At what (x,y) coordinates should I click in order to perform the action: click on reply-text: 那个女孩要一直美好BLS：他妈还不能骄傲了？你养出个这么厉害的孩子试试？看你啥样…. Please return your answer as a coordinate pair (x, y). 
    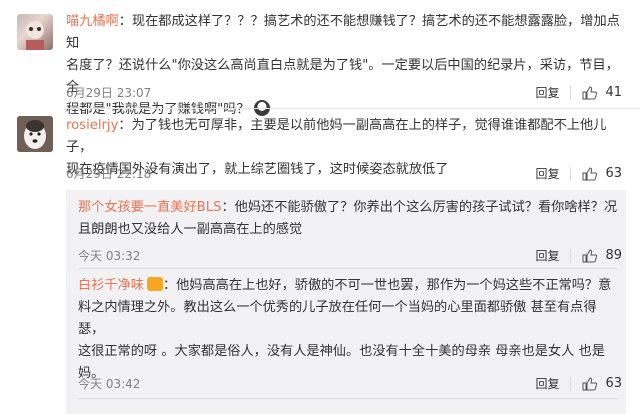
    Looking at the image, I should click on (348, 218).